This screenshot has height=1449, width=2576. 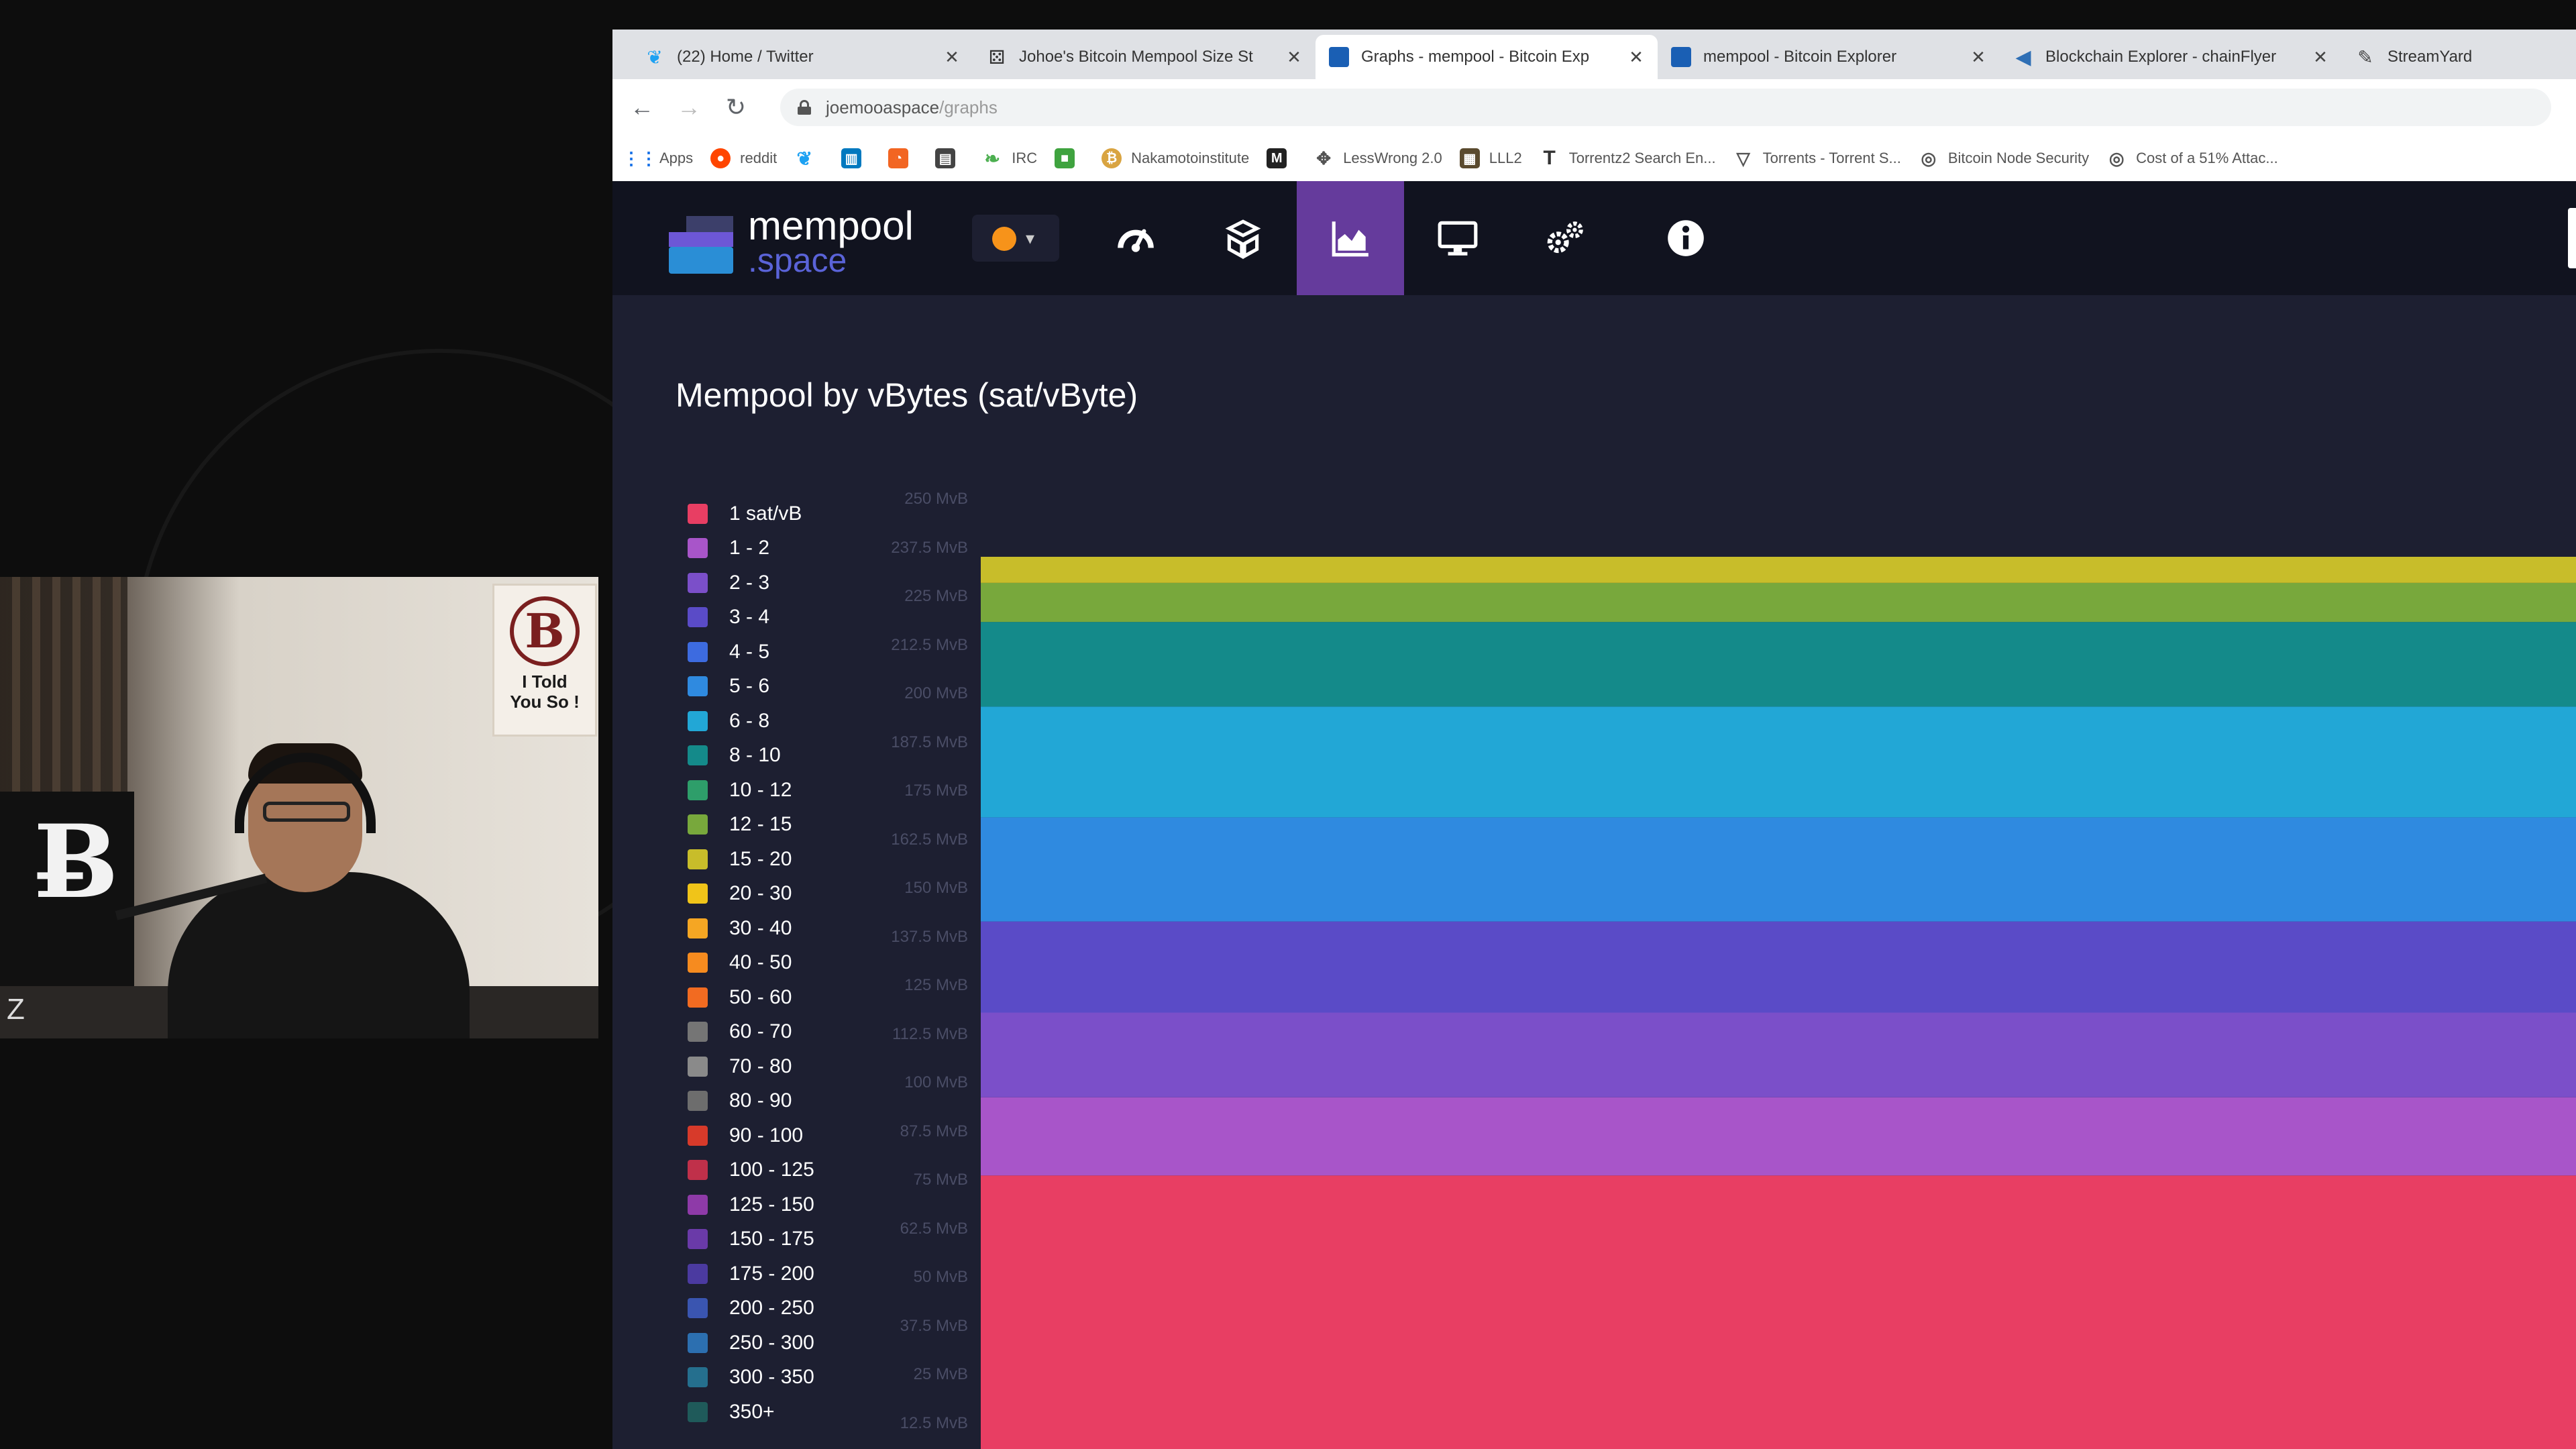 What do you see at coordinates (775, 652) in the screenshot?
I see `legend-item: 4 - 5` at bounding box center [775, 652].